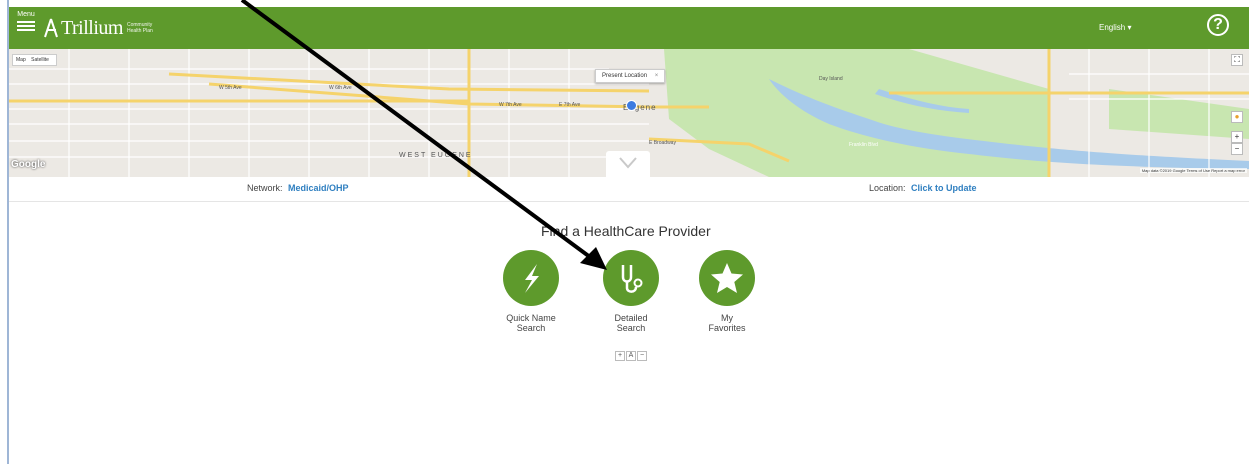 This screenshot has width=1249, height=464. Describe the element at coordinates (40, 60) in the screenshot. I see `satellite-tab: Satellite` at that location.